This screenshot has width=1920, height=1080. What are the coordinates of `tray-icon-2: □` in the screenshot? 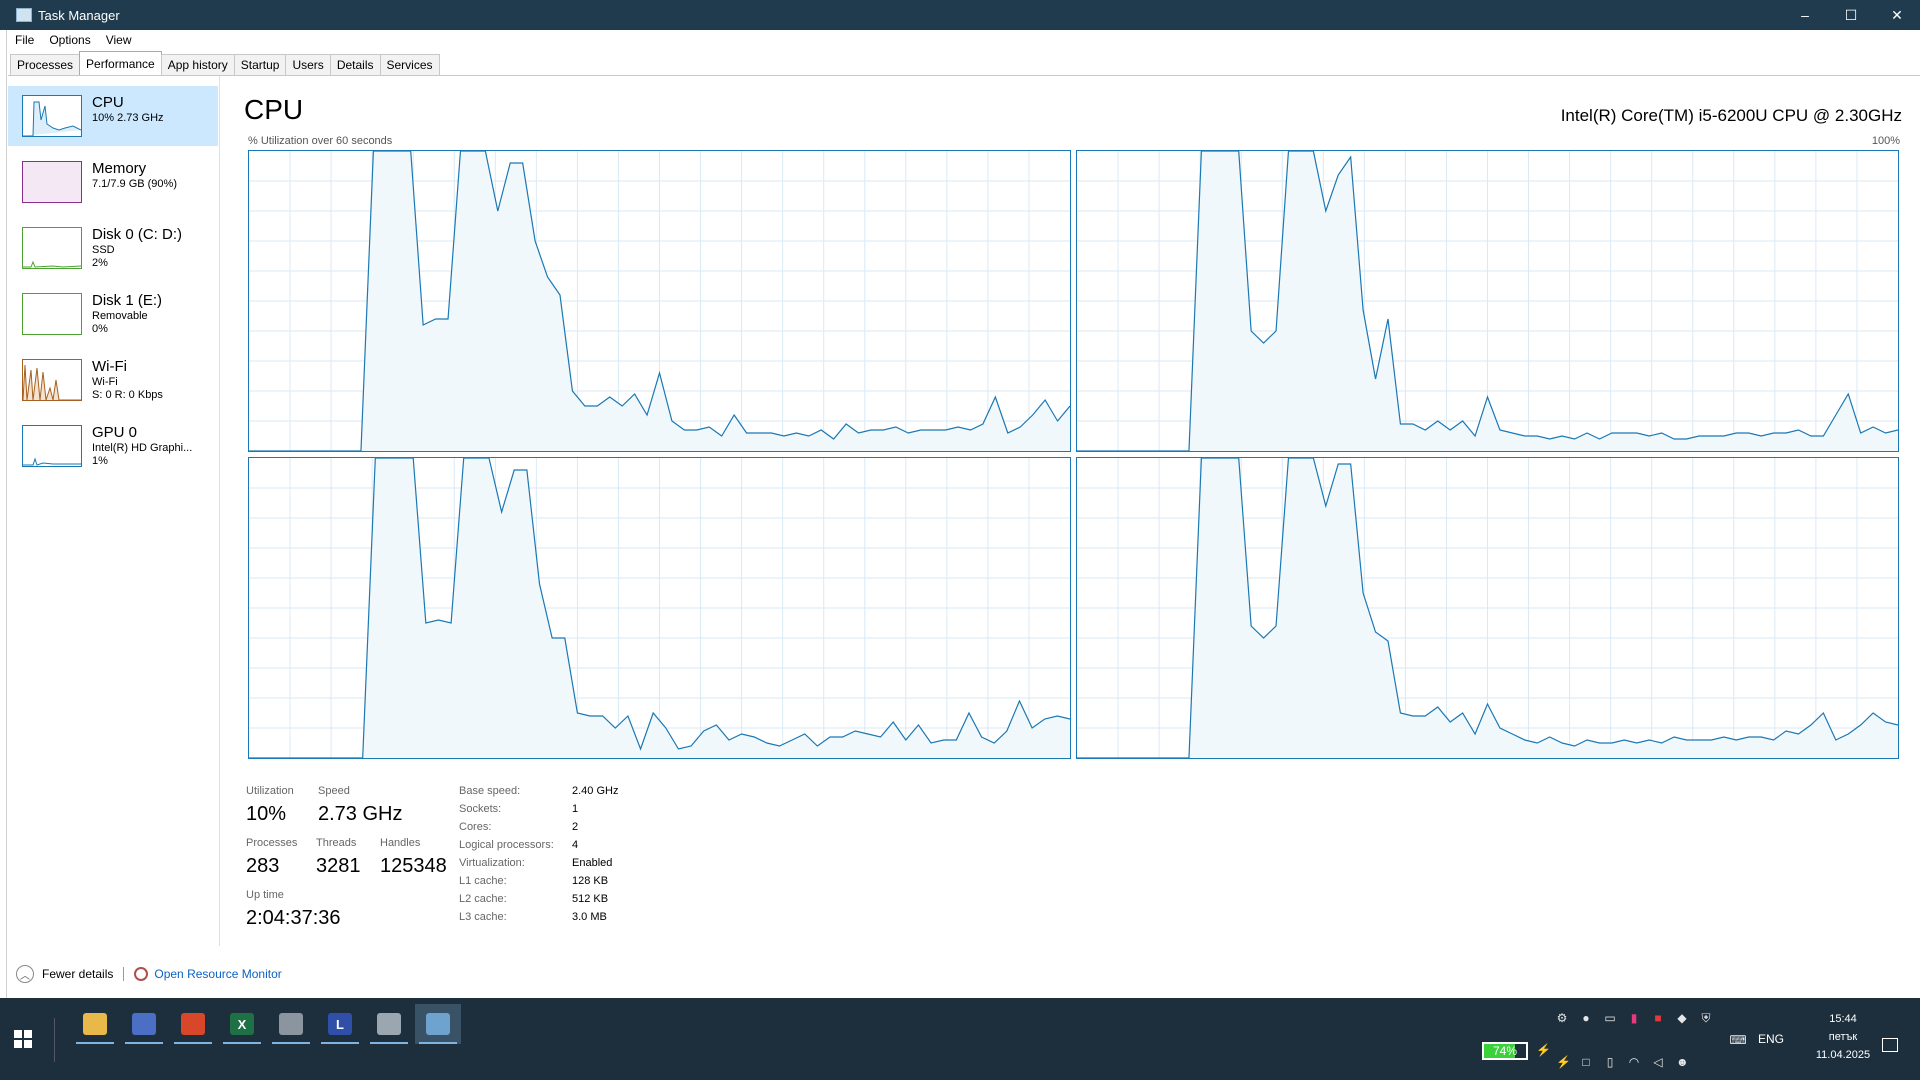 It's located at (1586, 1062).